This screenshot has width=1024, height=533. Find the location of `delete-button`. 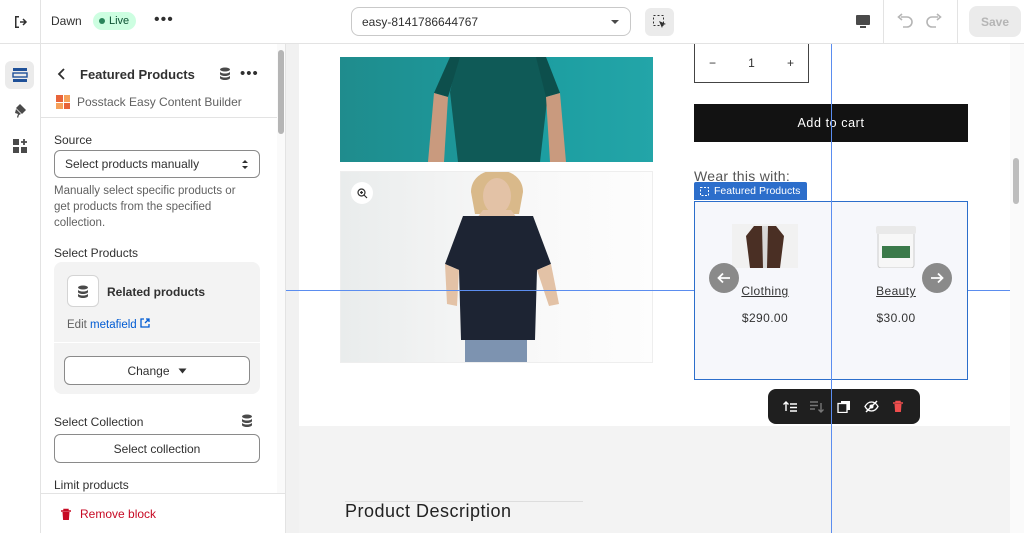

delete-button is located at coordinates (898, 407).